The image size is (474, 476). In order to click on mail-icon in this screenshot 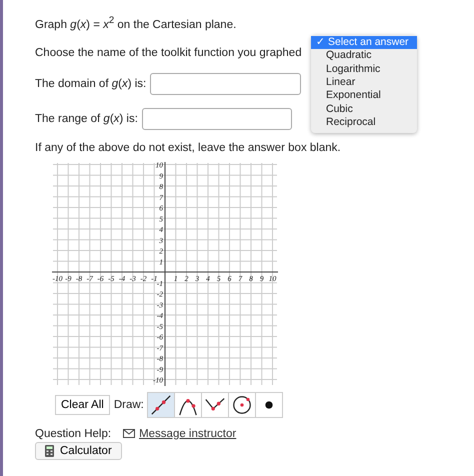, I will do `click(129, 433)`.